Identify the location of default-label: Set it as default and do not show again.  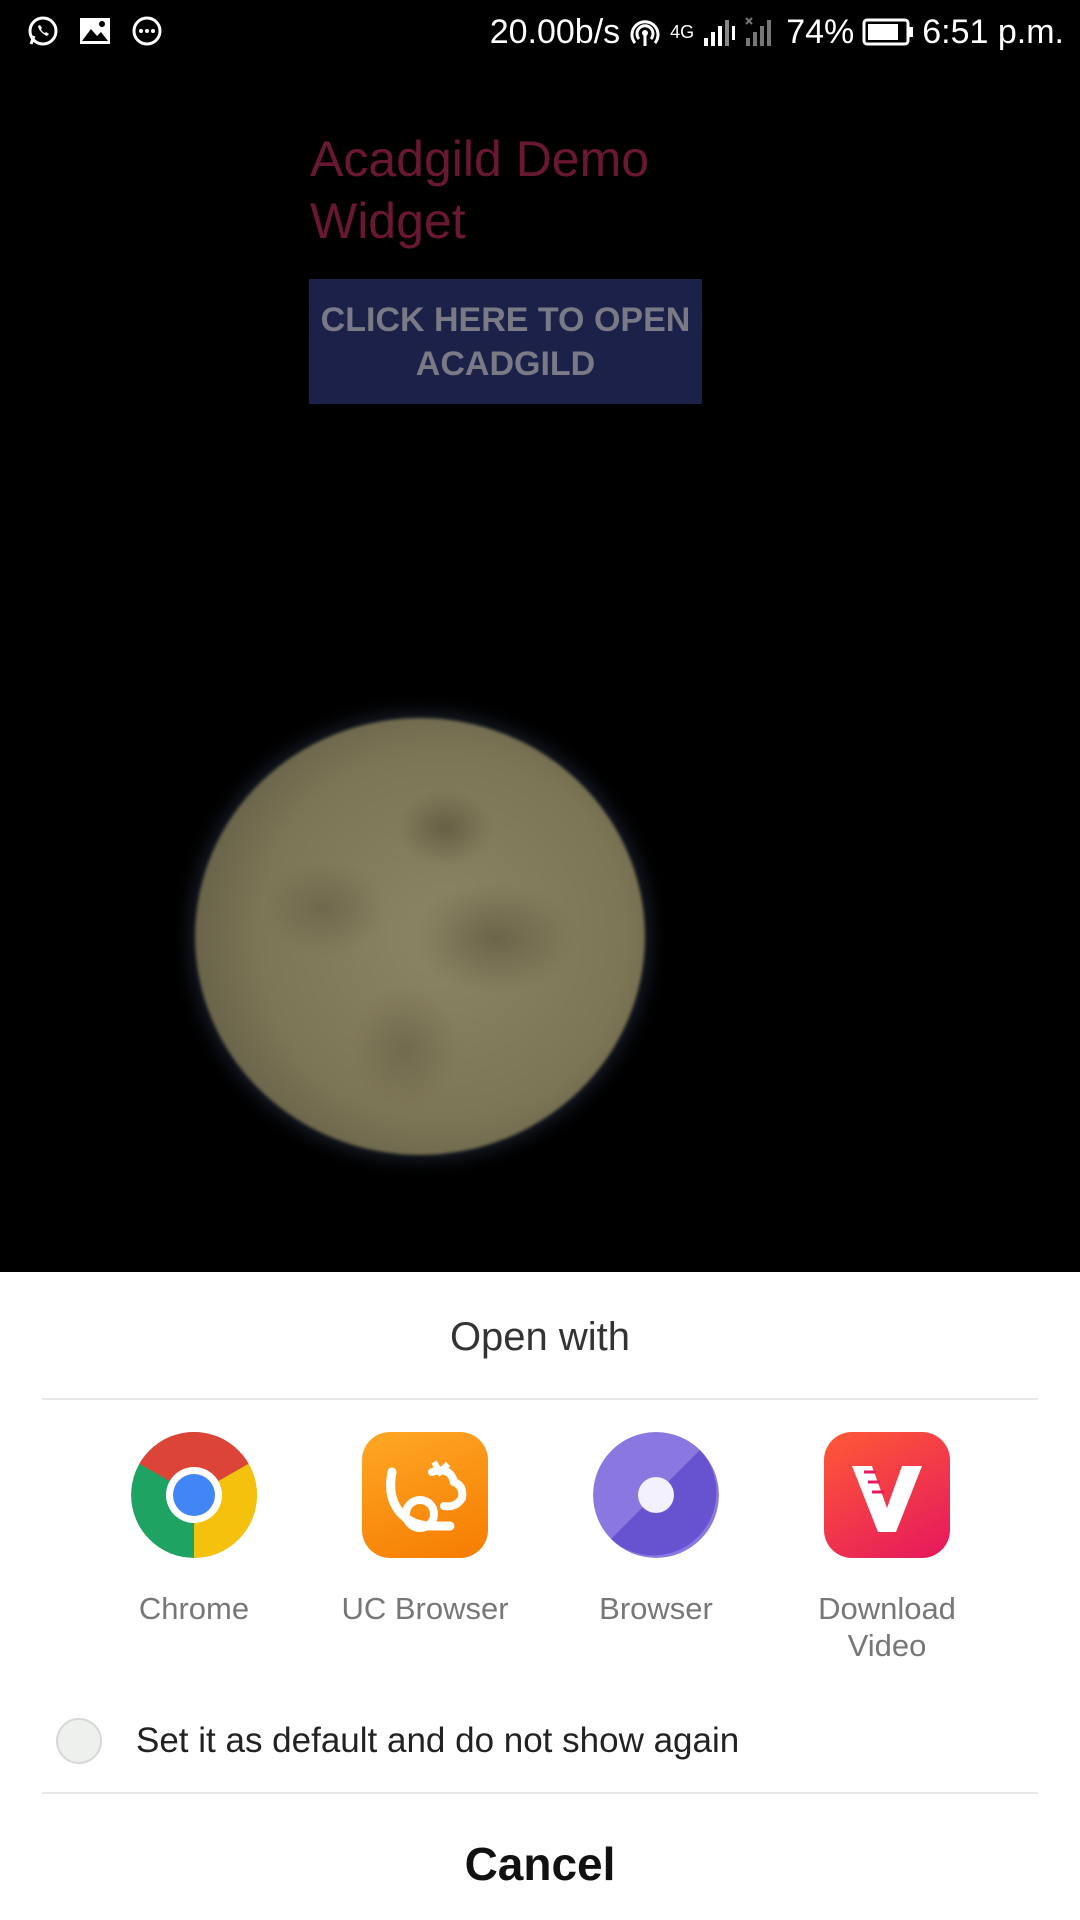
(438, 1740).